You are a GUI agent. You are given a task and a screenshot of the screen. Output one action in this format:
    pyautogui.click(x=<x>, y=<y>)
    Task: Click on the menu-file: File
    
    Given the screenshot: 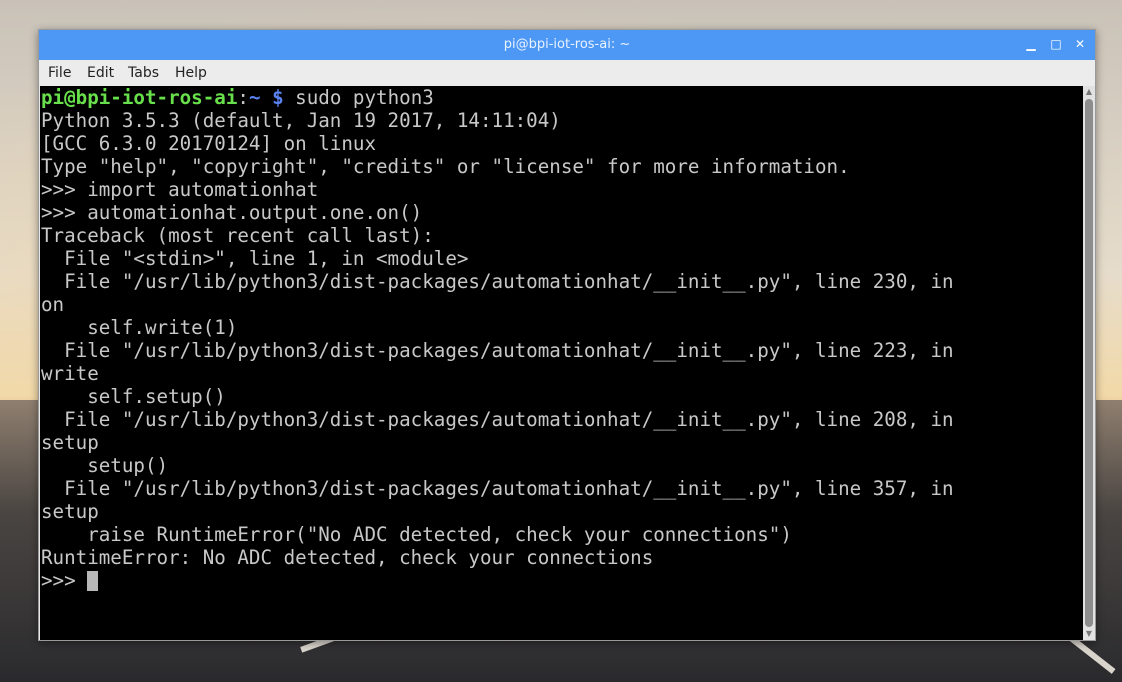 What is the action you would take?
    pyautogui.click(x=59, y=73)
    